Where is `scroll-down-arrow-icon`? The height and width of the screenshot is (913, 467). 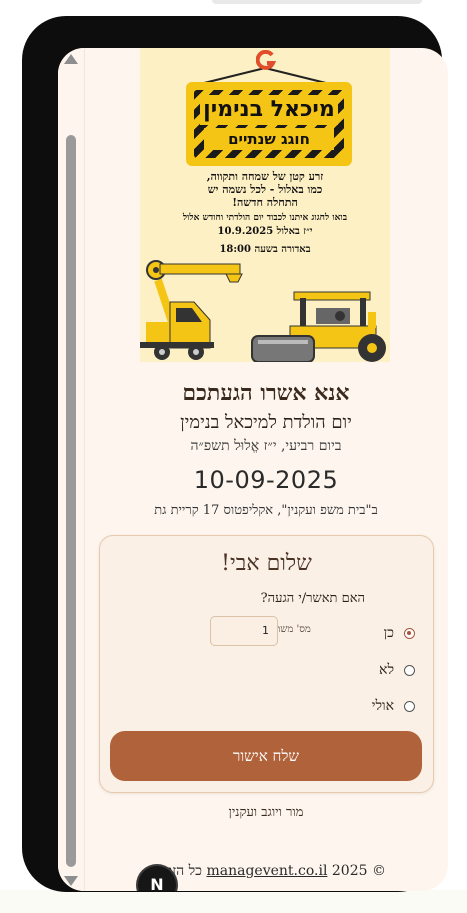
scroll-down-arrow-icon is located at coordinates (71, 881).